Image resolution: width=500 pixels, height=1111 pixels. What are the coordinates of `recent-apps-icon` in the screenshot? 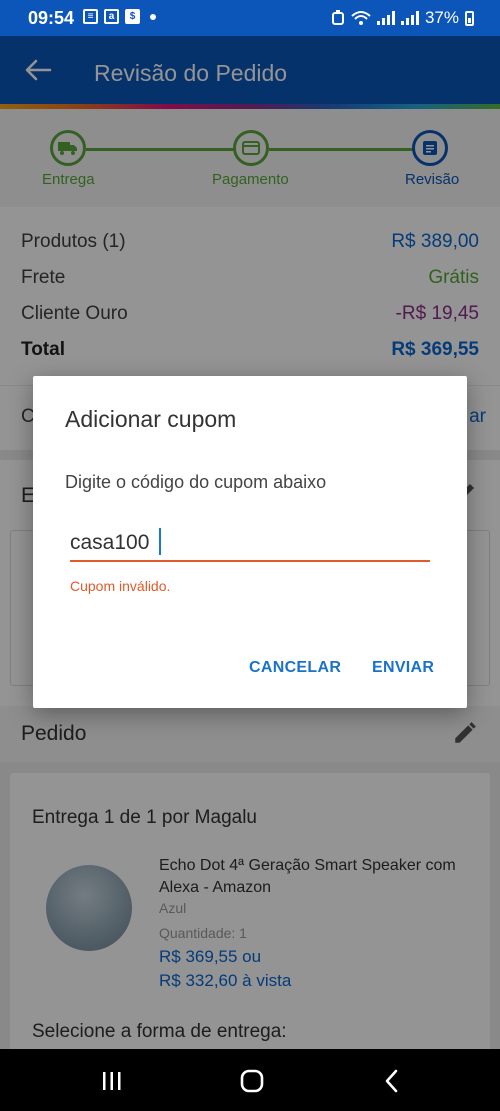 It's located at (112, 1081).